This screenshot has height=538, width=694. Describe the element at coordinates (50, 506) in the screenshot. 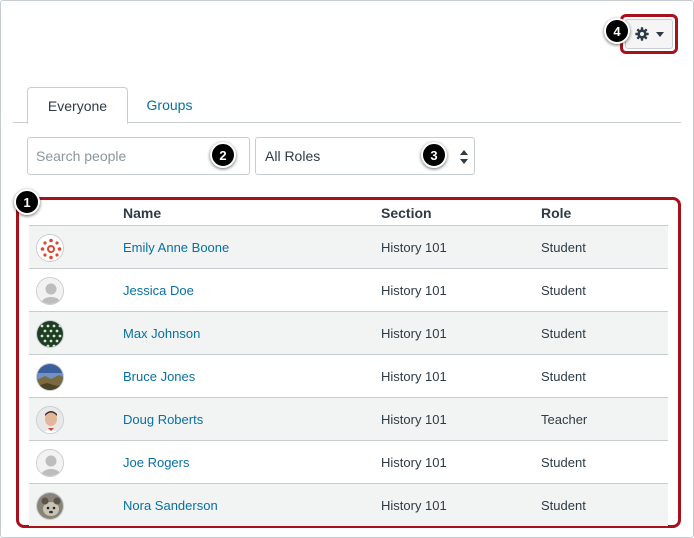

I see `animal-photo-avatar` at that location.